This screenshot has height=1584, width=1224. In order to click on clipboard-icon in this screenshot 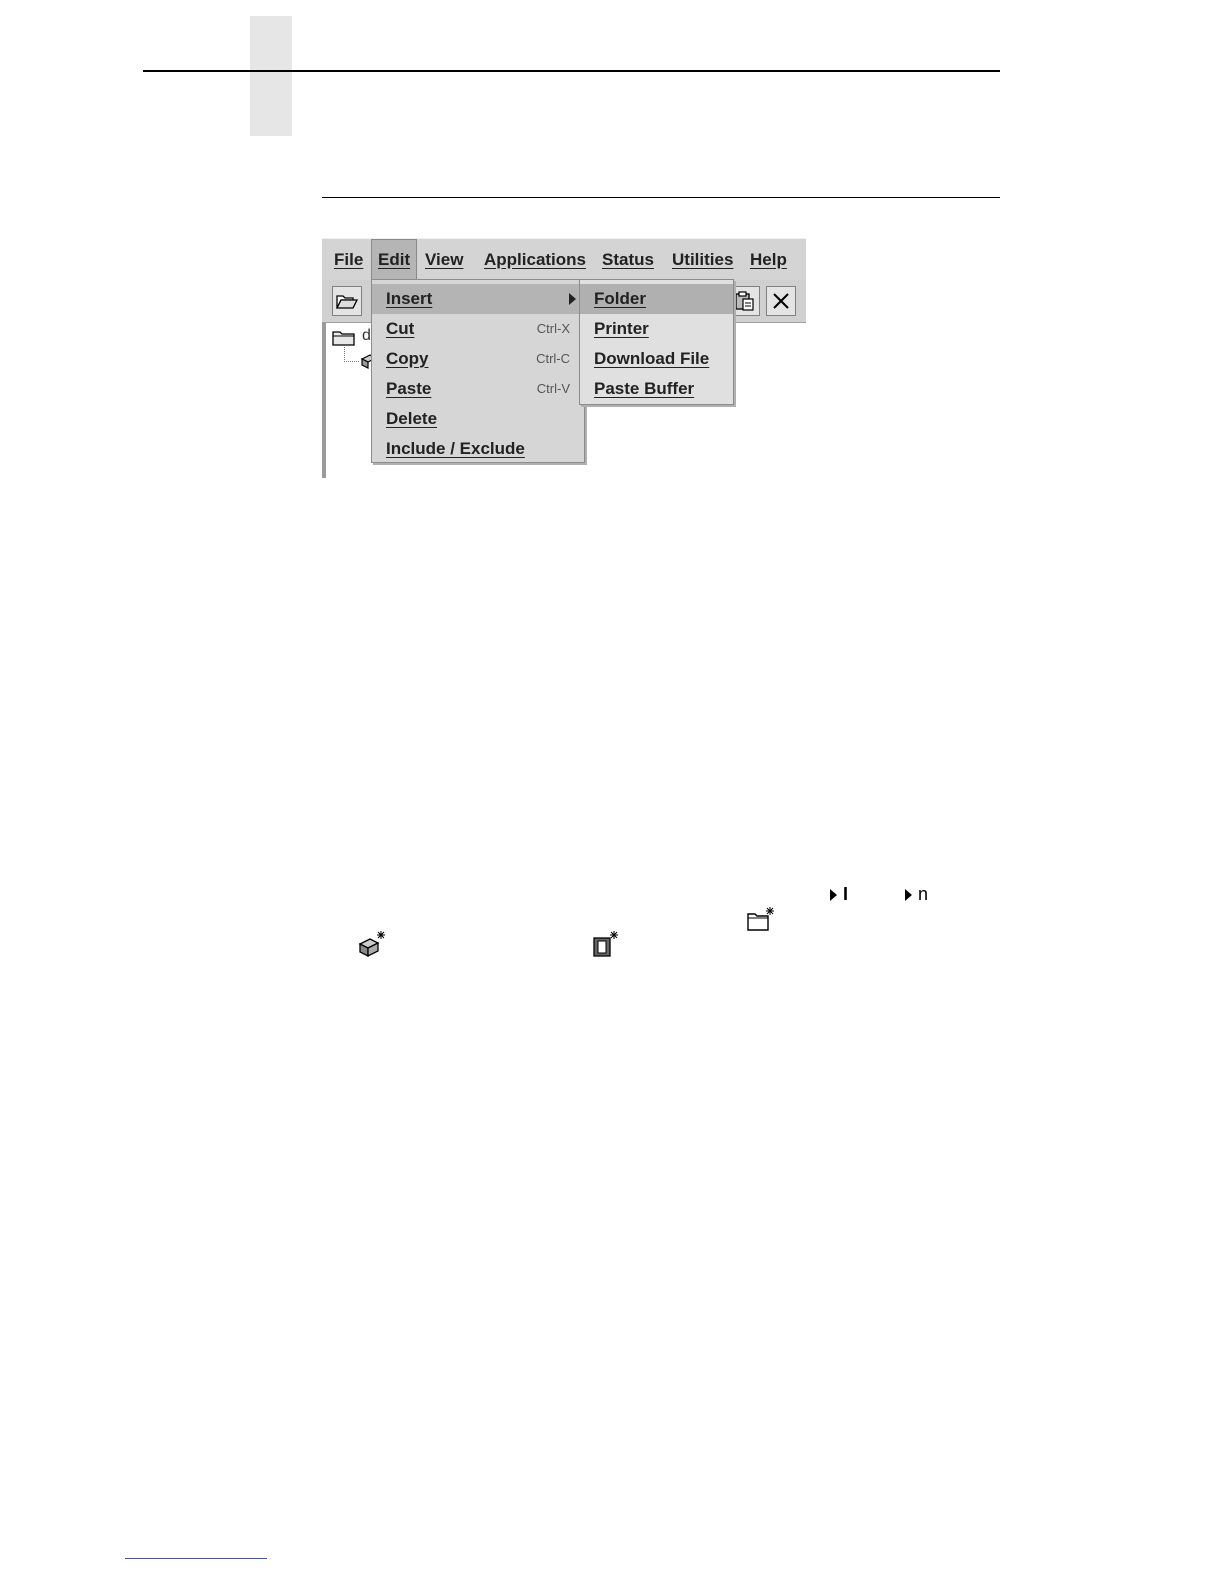, I will do `click(744, 301)`.